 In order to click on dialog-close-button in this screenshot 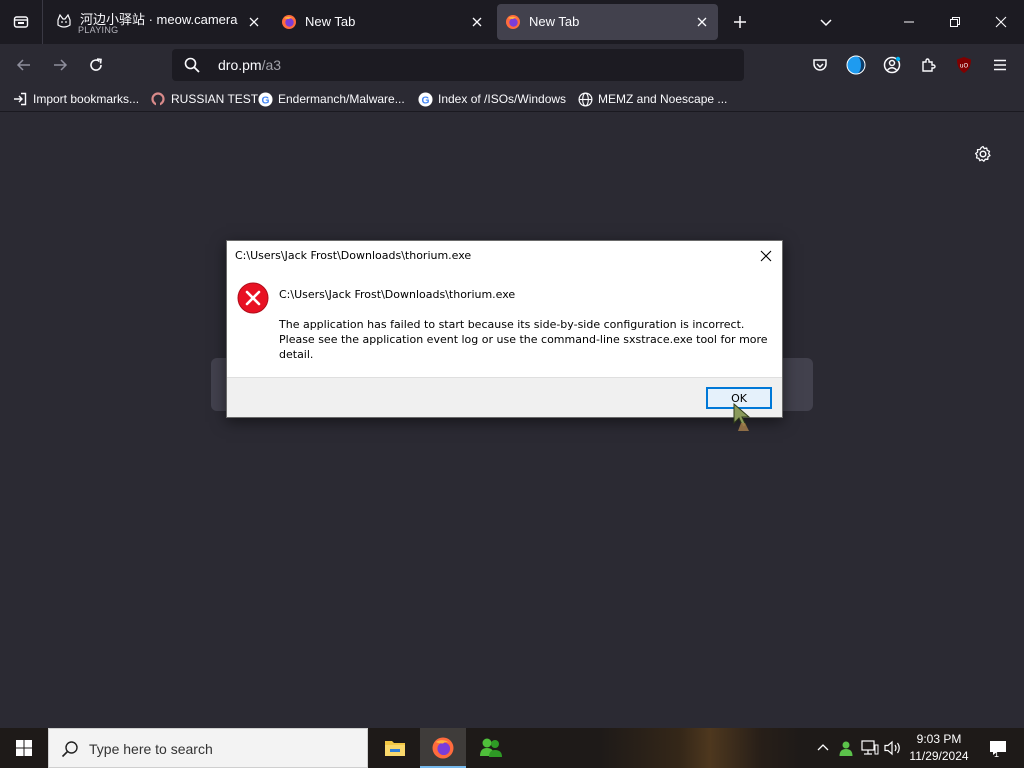, I will do `click(766, 256)`.